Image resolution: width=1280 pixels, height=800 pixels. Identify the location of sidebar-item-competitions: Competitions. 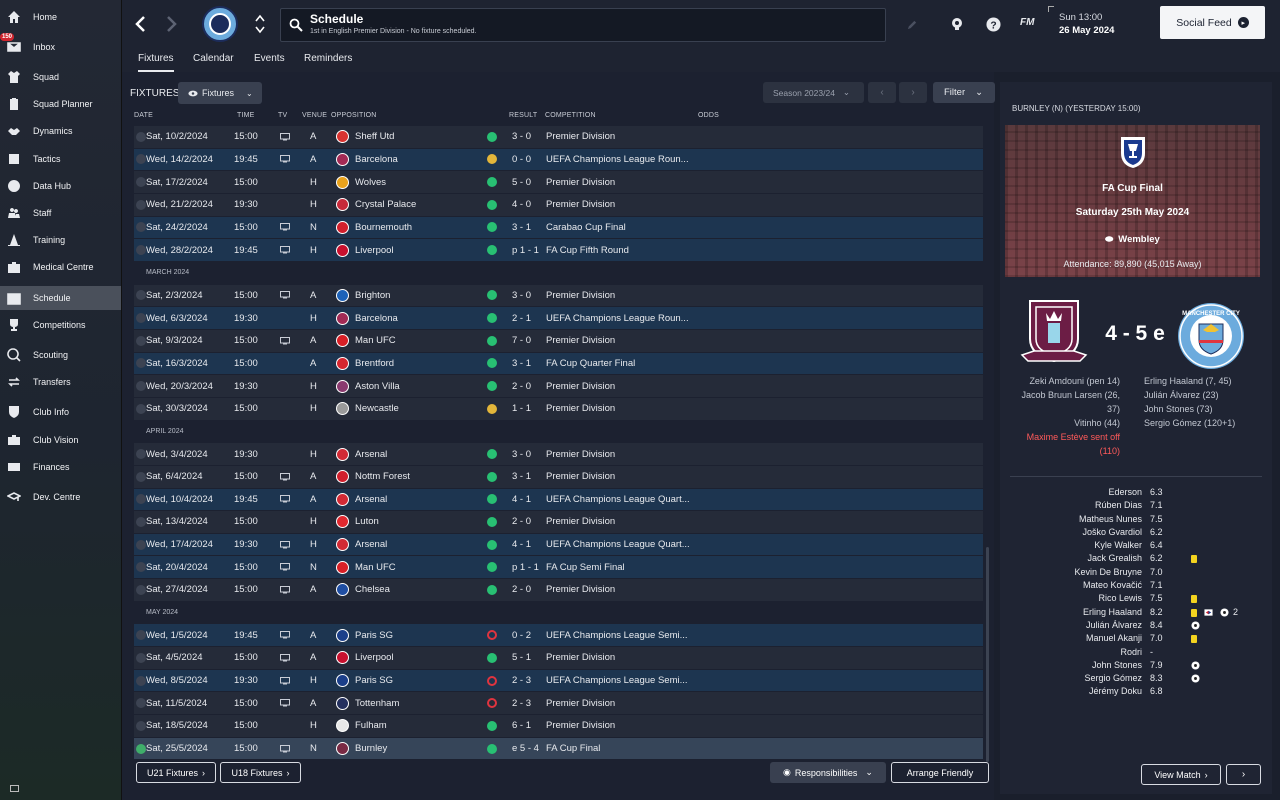
(60, 325).